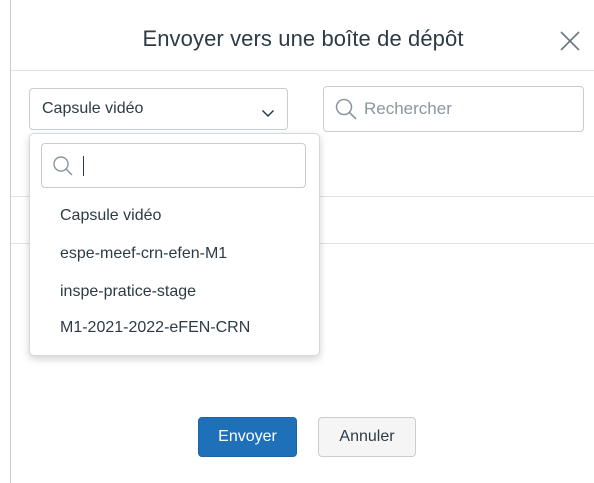 This screenshot has height=483, width=594. Describe the element at coordinates (155, 328) in the screenshot. I see `dropdown-option: M1-2021-2022-eFEN-CRN` at that location.